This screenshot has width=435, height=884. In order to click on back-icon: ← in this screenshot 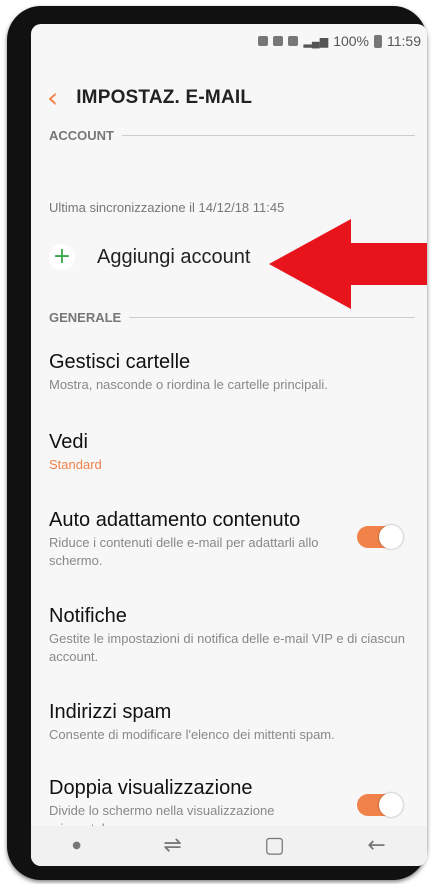, I will do `click(376, 846)`.